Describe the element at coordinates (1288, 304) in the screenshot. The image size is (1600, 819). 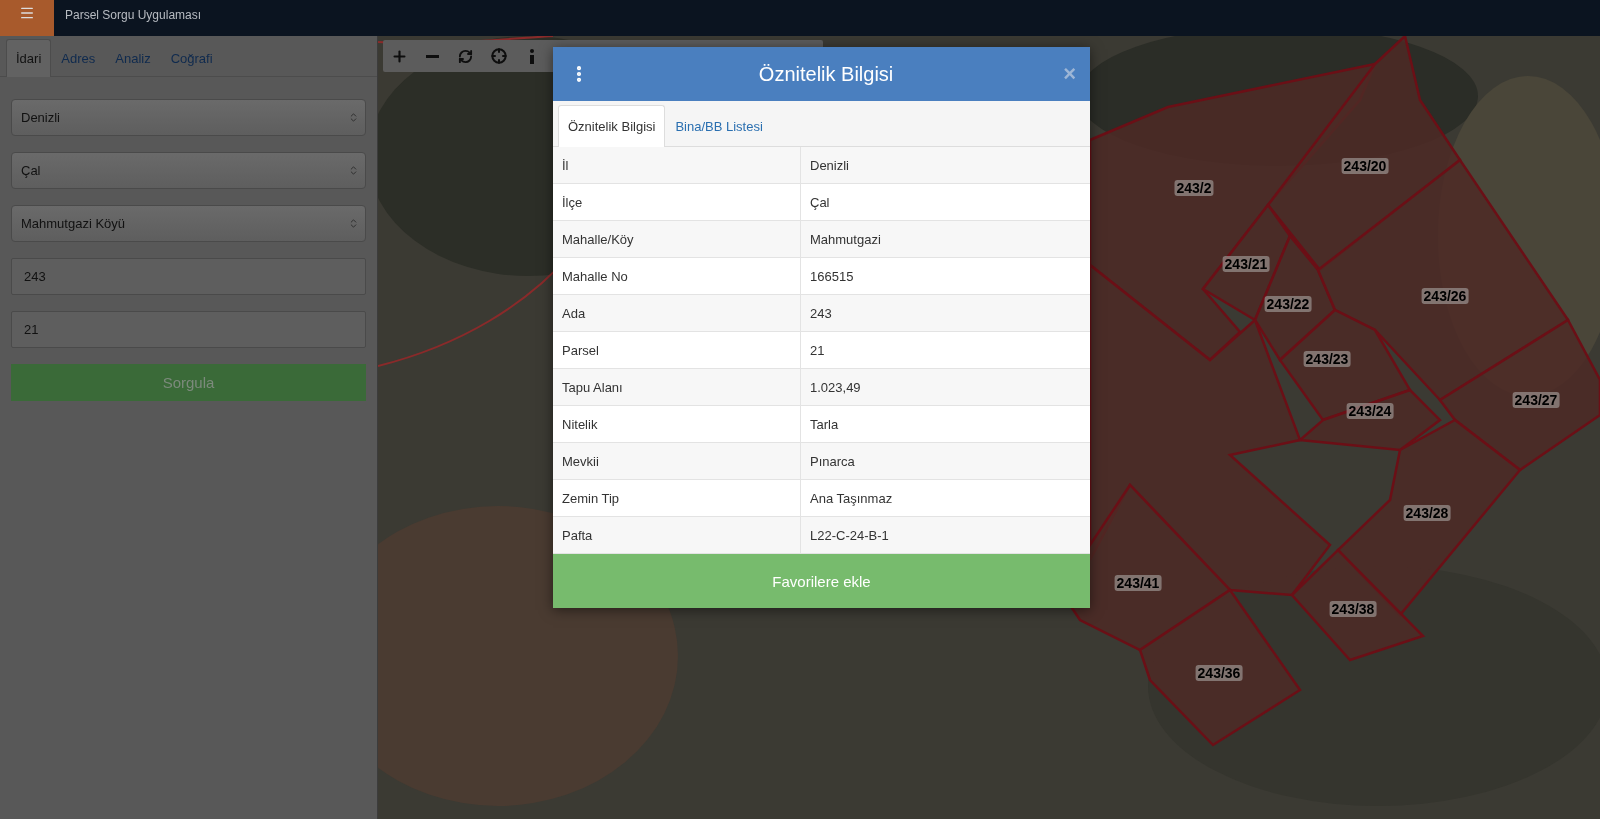
I see `parcel-label: 243/22` at that location.